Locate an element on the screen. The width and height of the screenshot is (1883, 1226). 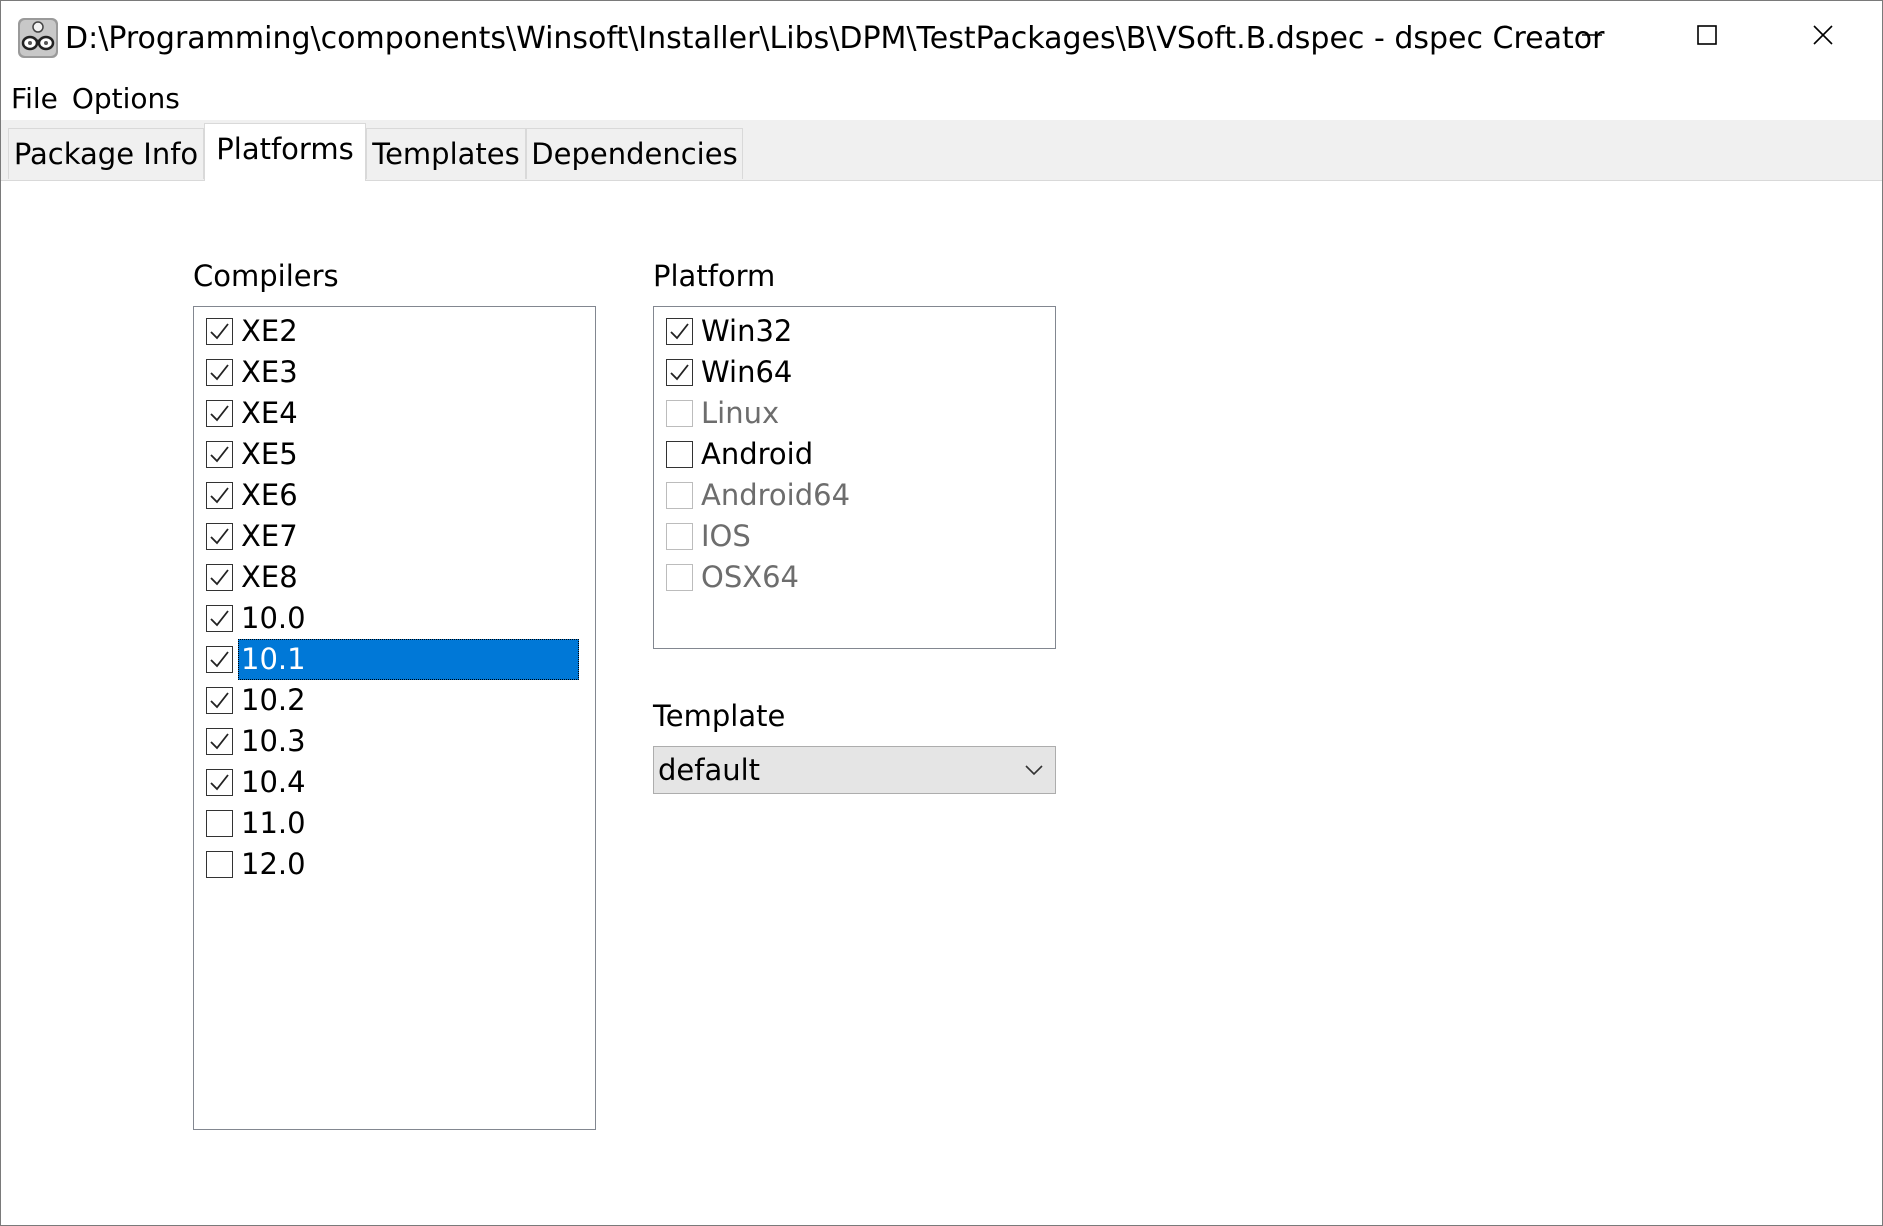
template-value: default is located at coordinates (709, 770).